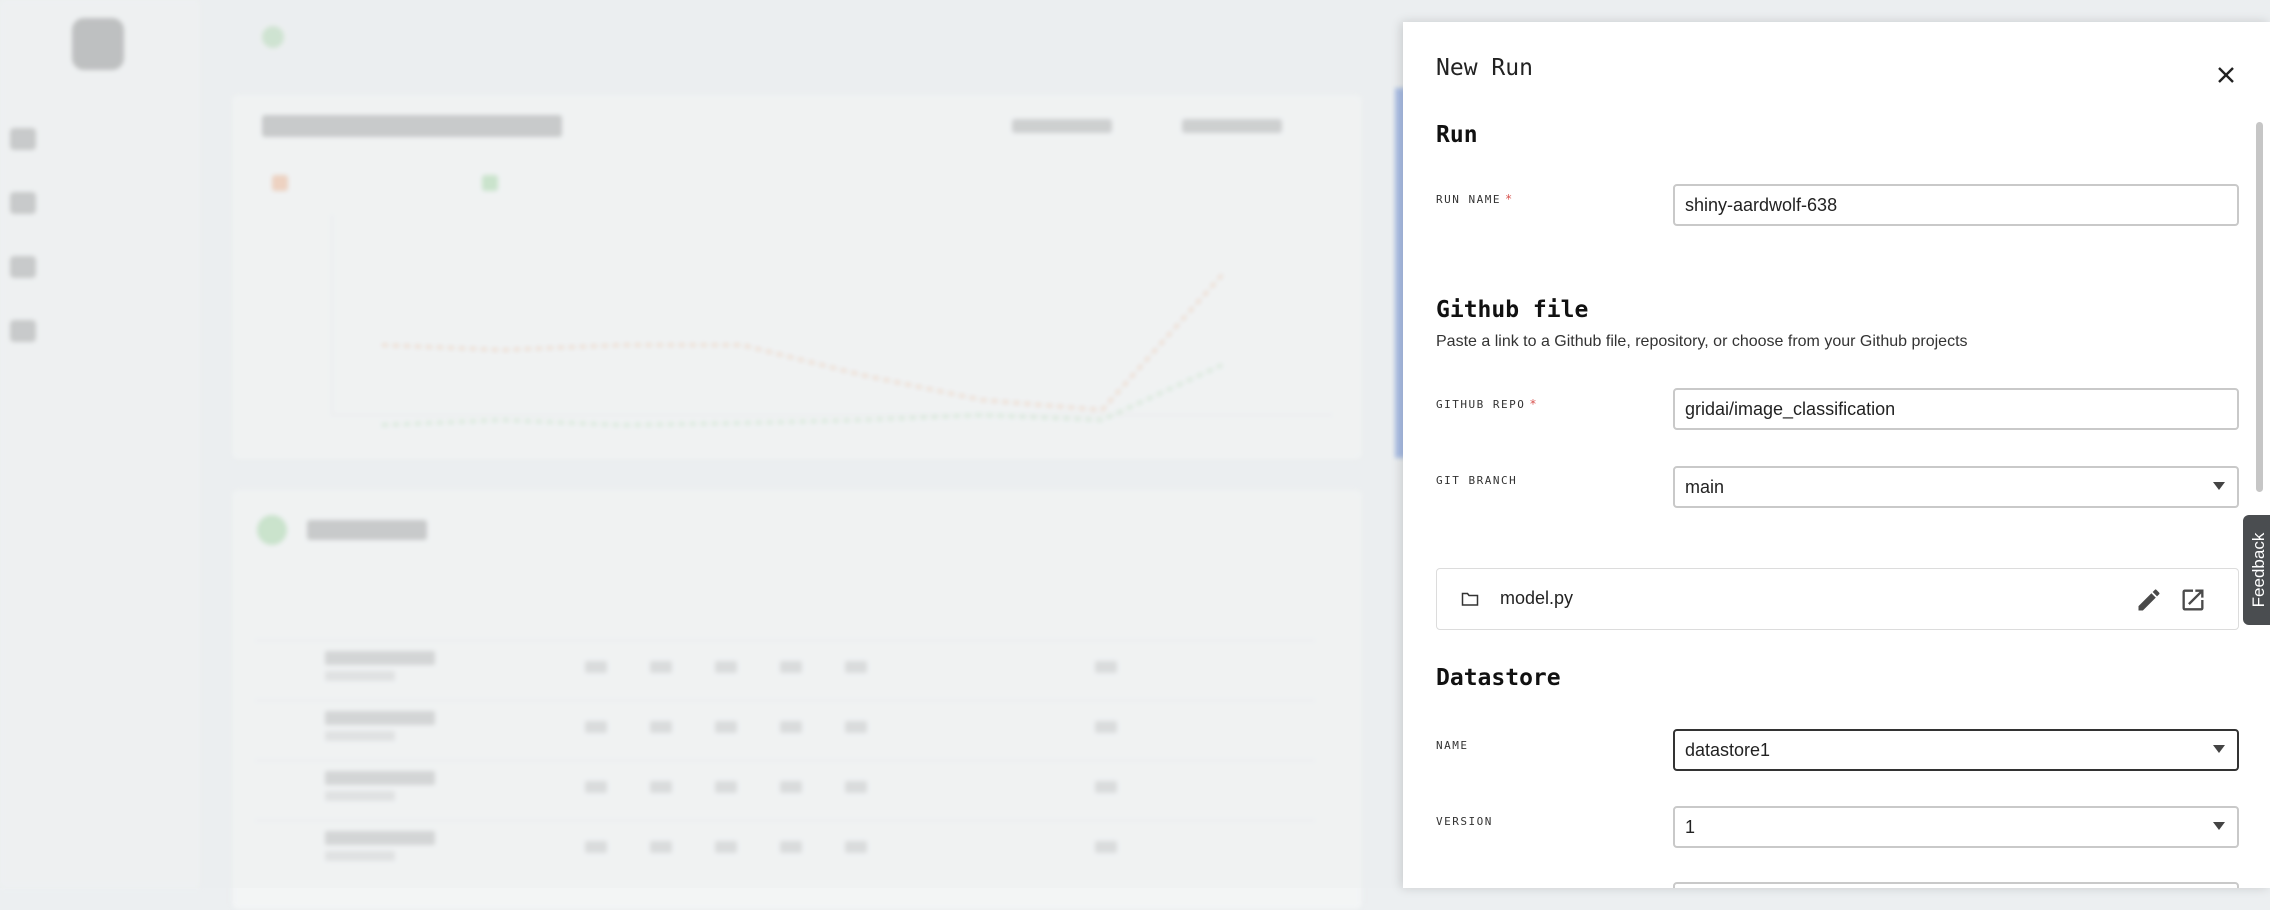  I want to click on datastore-version-label: VERSION, so click(1464, 821).